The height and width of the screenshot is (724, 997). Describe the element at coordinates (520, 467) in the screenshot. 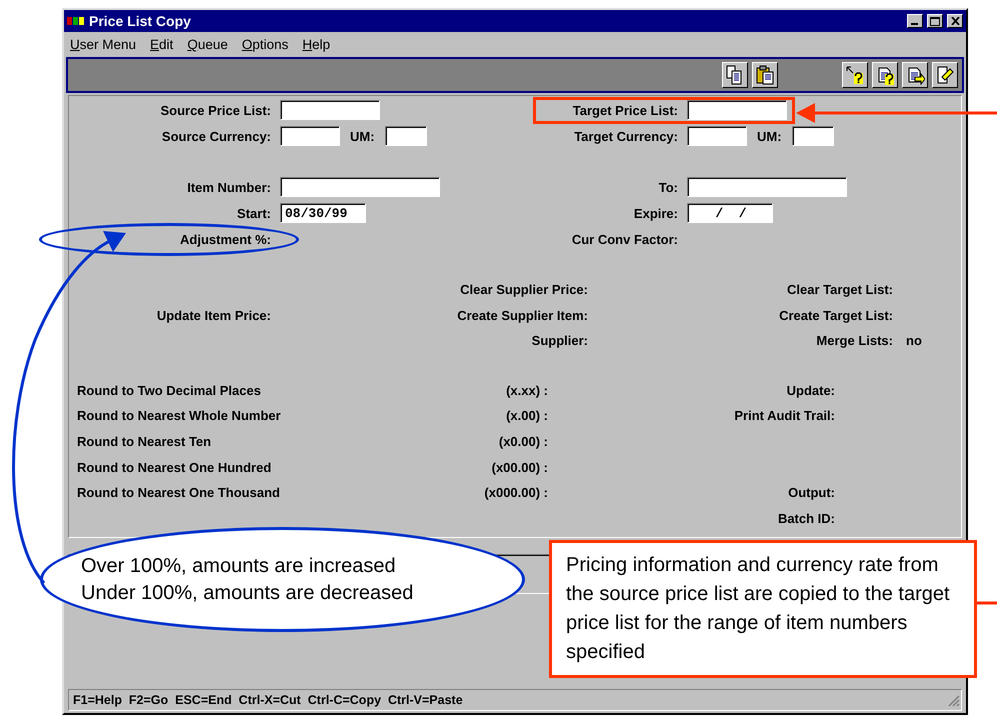

I see `rounding-format: (x00.00) :` at that location.